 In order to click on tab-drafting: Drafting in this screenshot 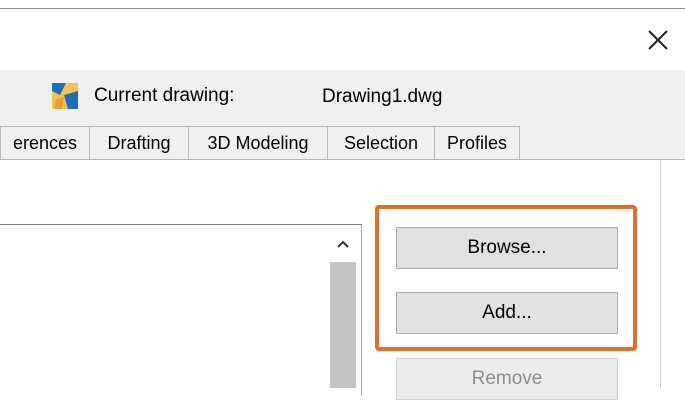, I will do `click(139, 142)`.